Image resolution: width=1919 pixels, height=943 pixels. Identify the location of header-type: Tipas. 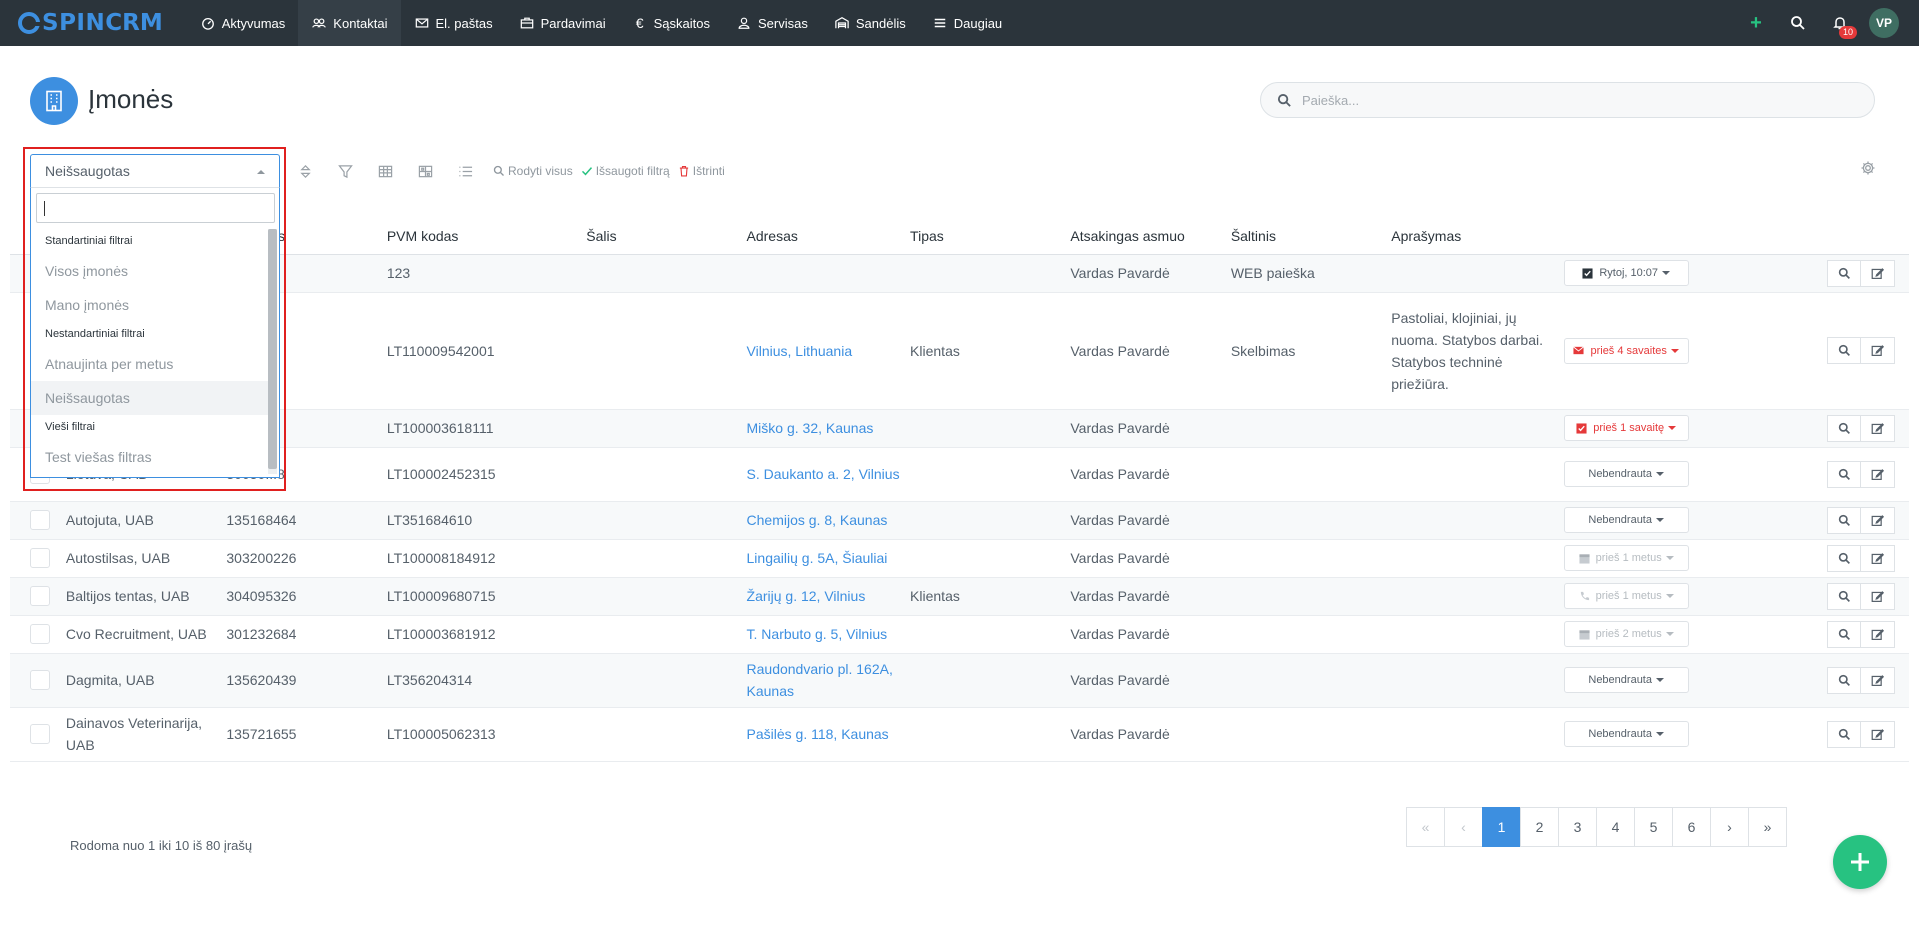
(990, 237).